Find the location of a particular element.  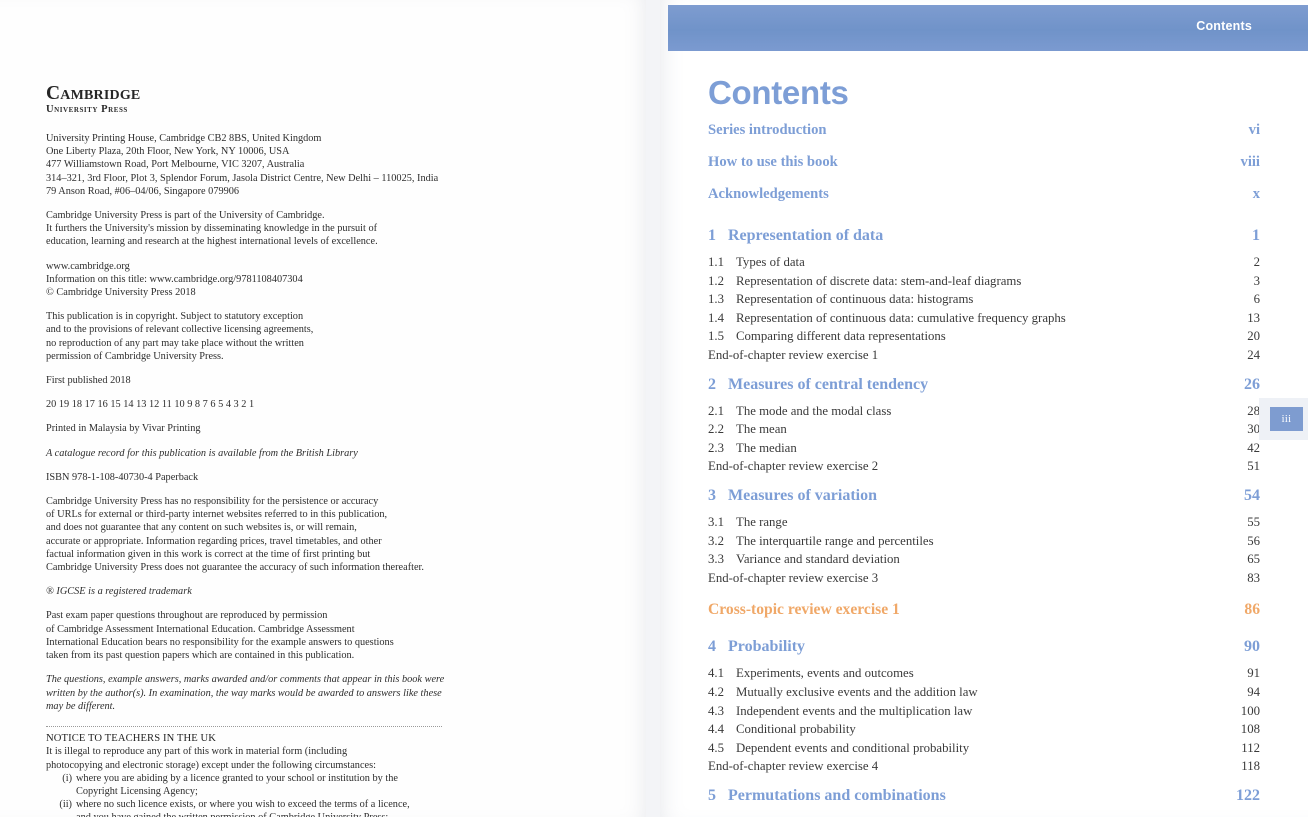

toc-section-number: 1.1 is located at coordinates (716, 262).